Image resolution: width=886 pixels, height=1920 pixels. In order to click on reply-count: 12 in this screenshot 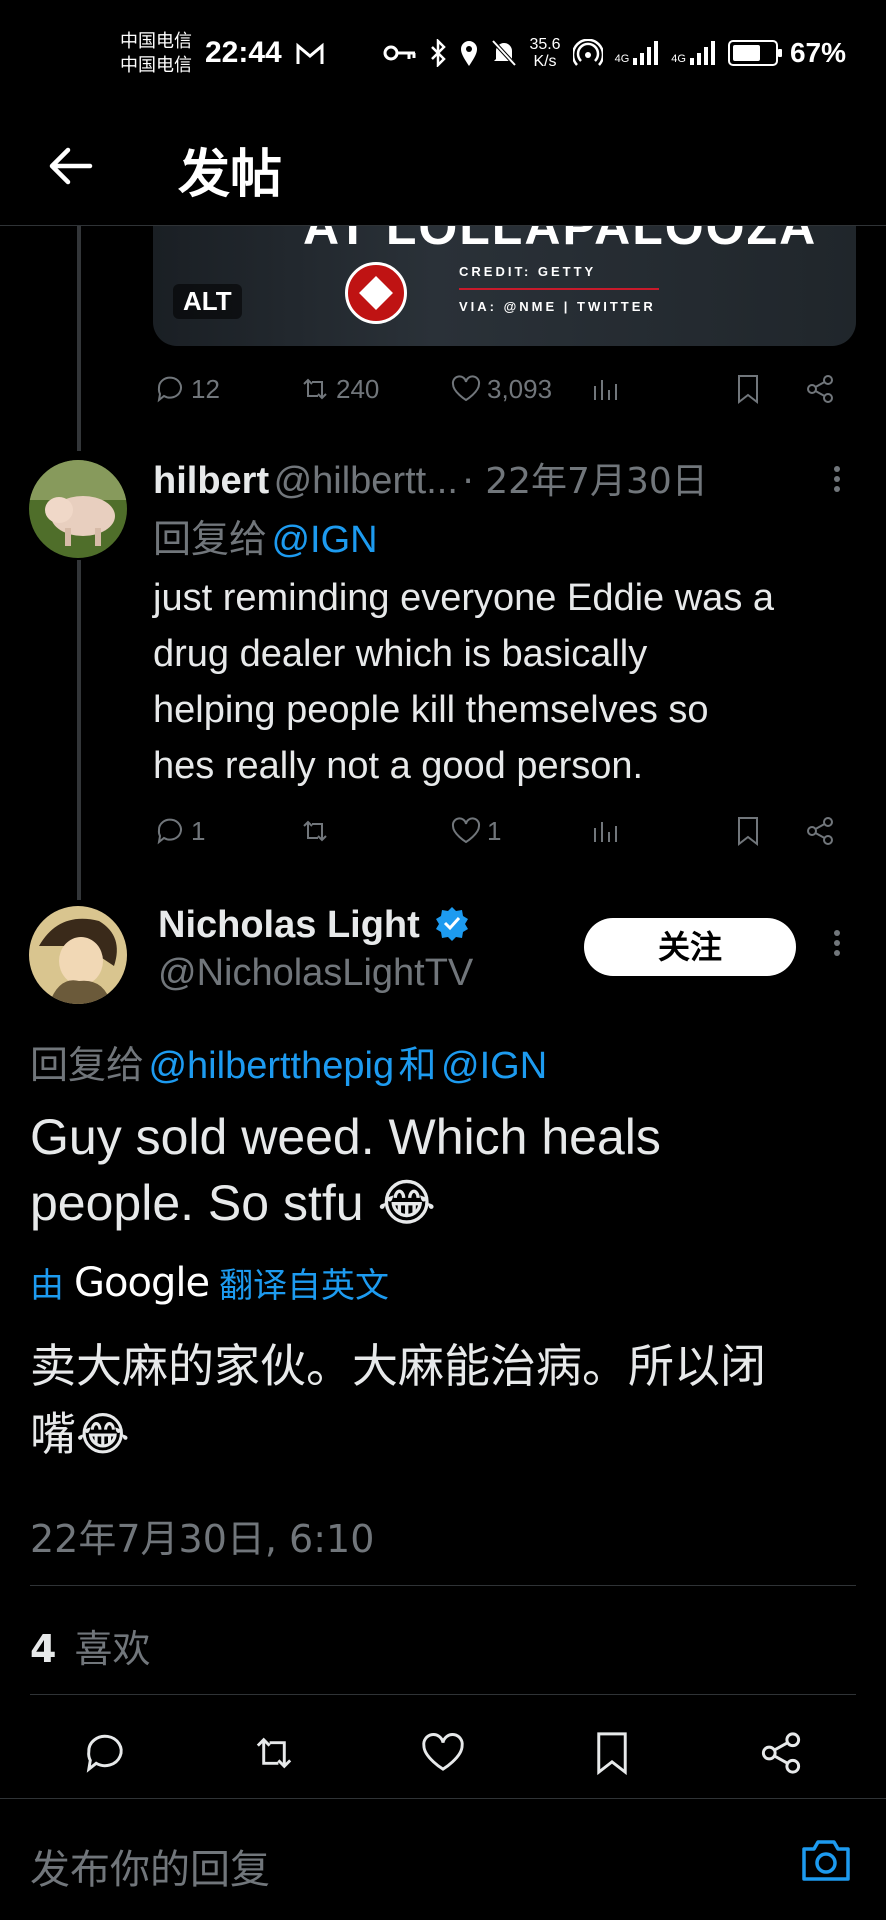, I will do `click(205, 388)`.